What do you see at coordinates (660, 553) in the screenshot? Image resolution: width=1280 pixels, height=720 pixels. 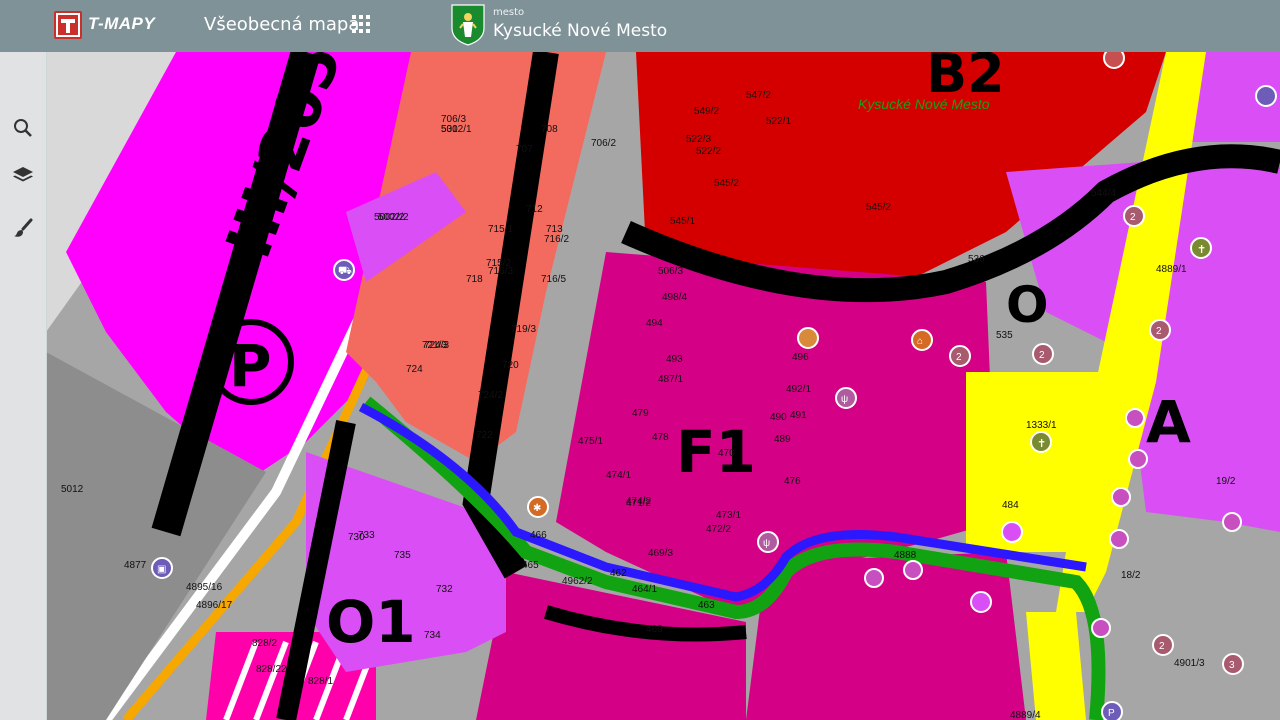 I see `parcel-label: 469/3` at bounding box center [660, 553].